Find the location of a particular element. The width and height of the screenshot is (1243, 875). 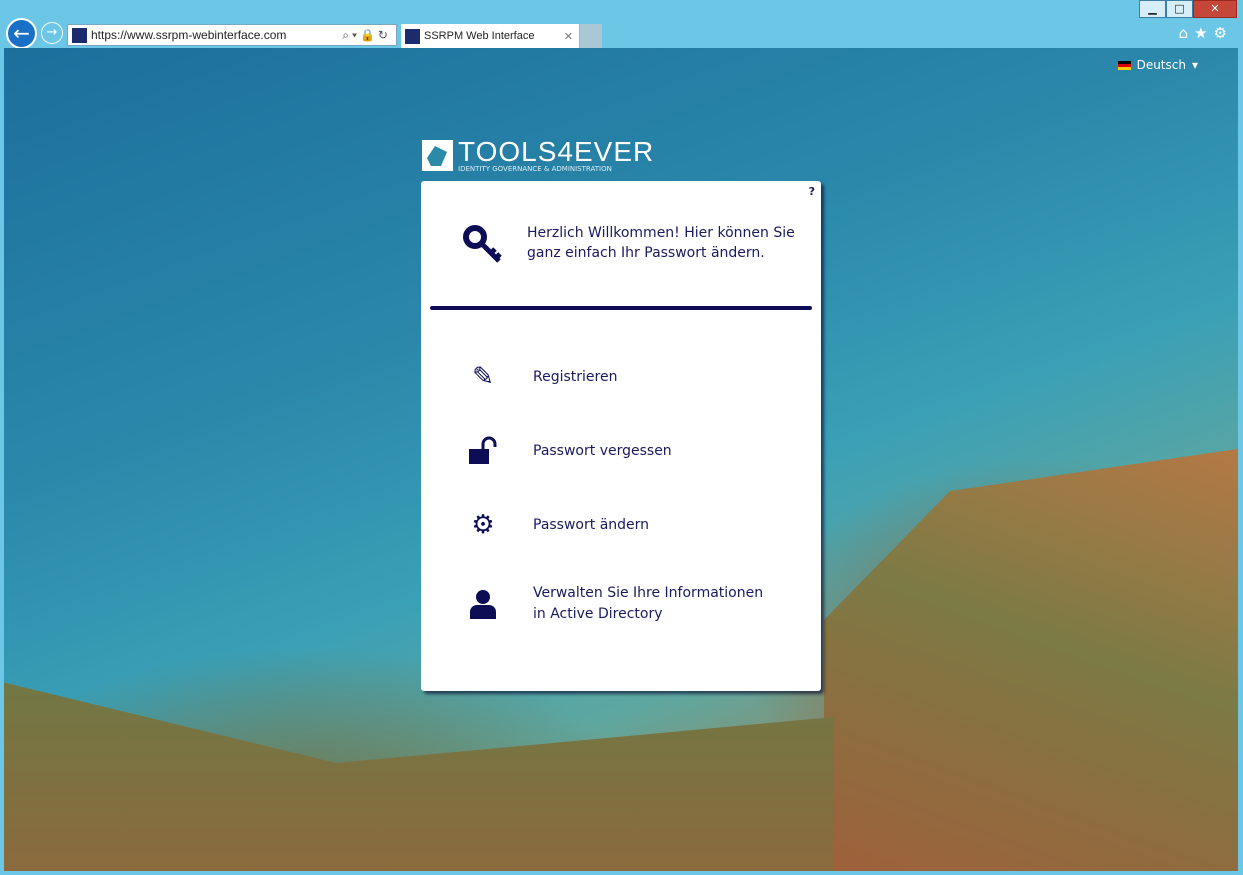

unlock-icon is located at coordinates (483, 451).